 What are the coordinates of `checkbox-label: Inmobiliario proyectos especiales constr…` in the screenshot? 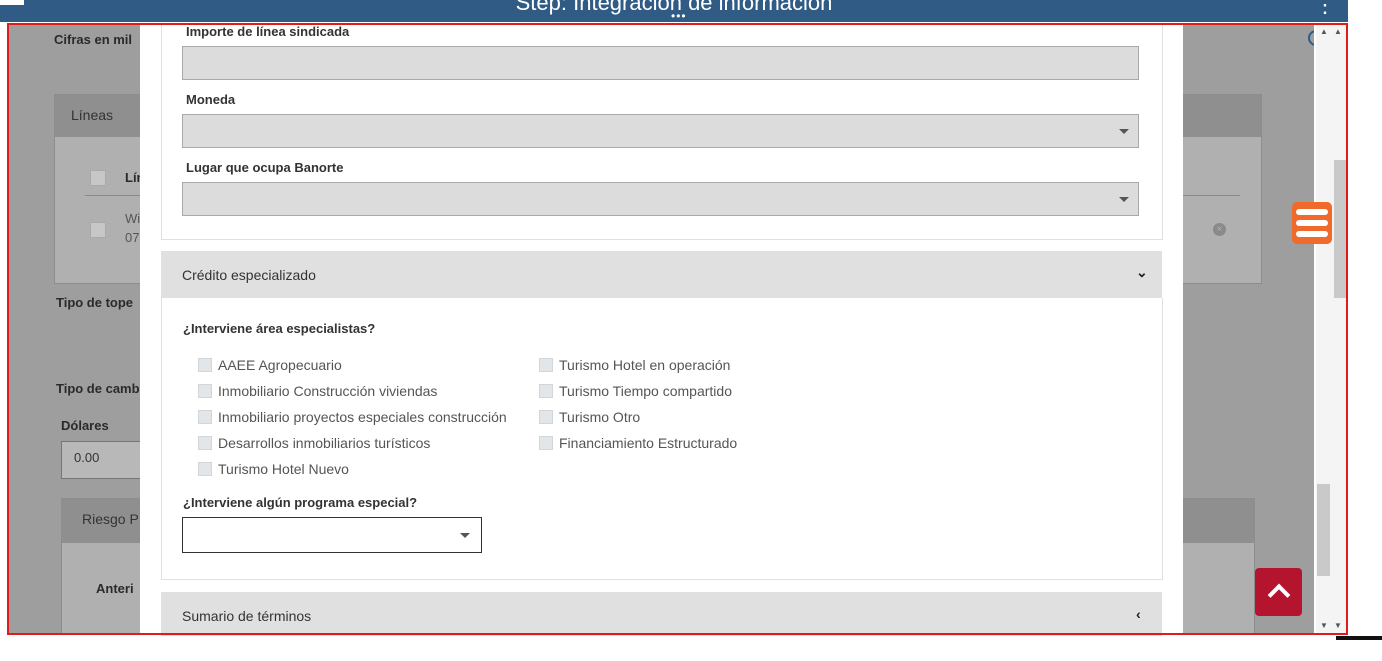 It's located at (362, 417).